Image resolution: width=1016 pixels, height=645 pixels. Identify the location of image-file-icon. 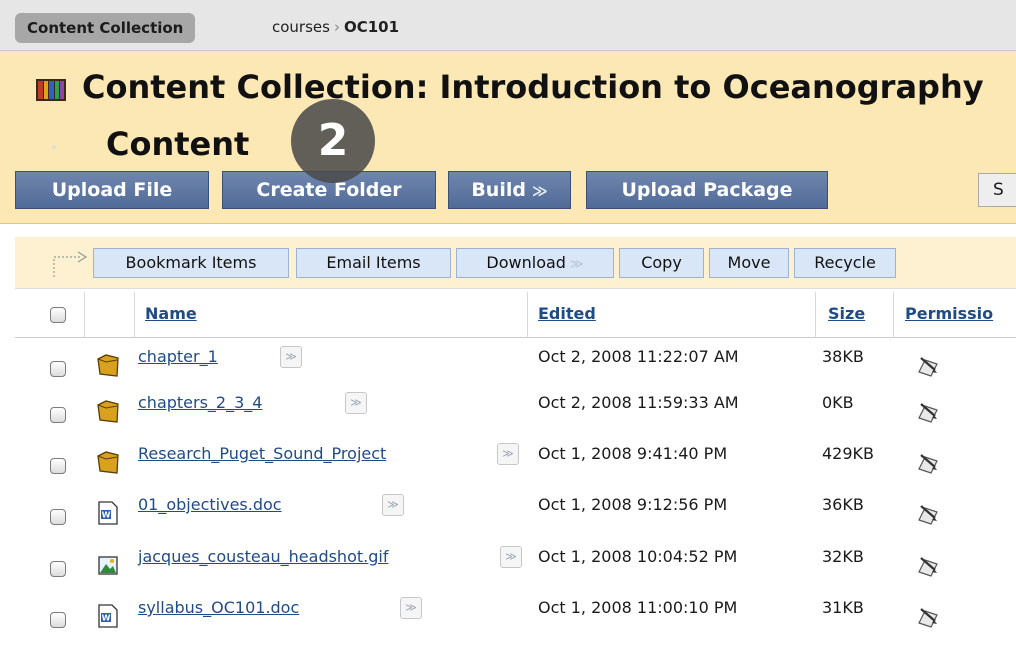
(108, 565).